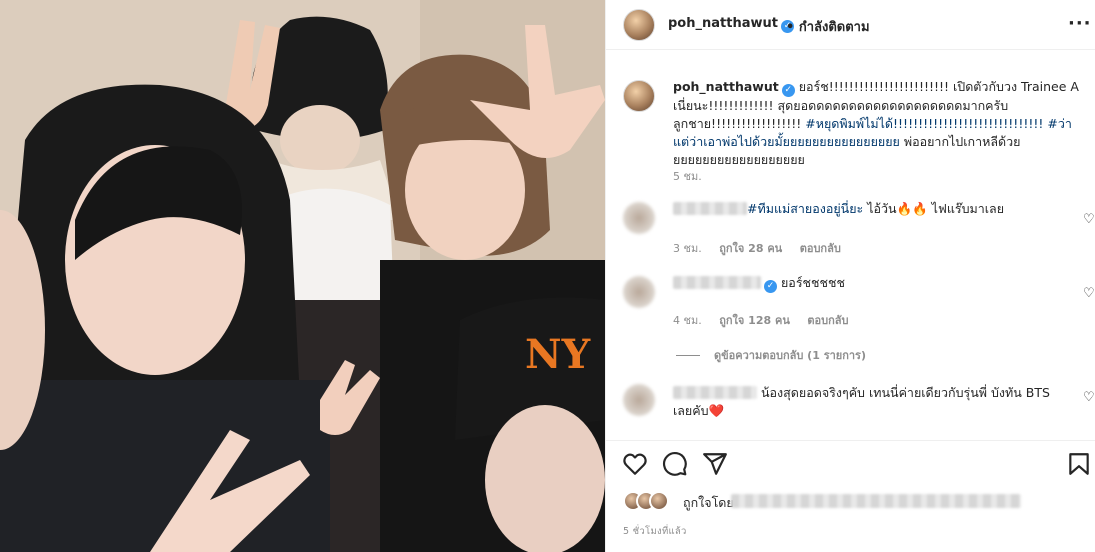 This screenshot has width=1095, height=552. Describe the element at coordinates (934, 208) in the screenshot. I see `comment-text: ไอ้วัน🔥🔥 ไฟแร๊บมาเลย` at that location.